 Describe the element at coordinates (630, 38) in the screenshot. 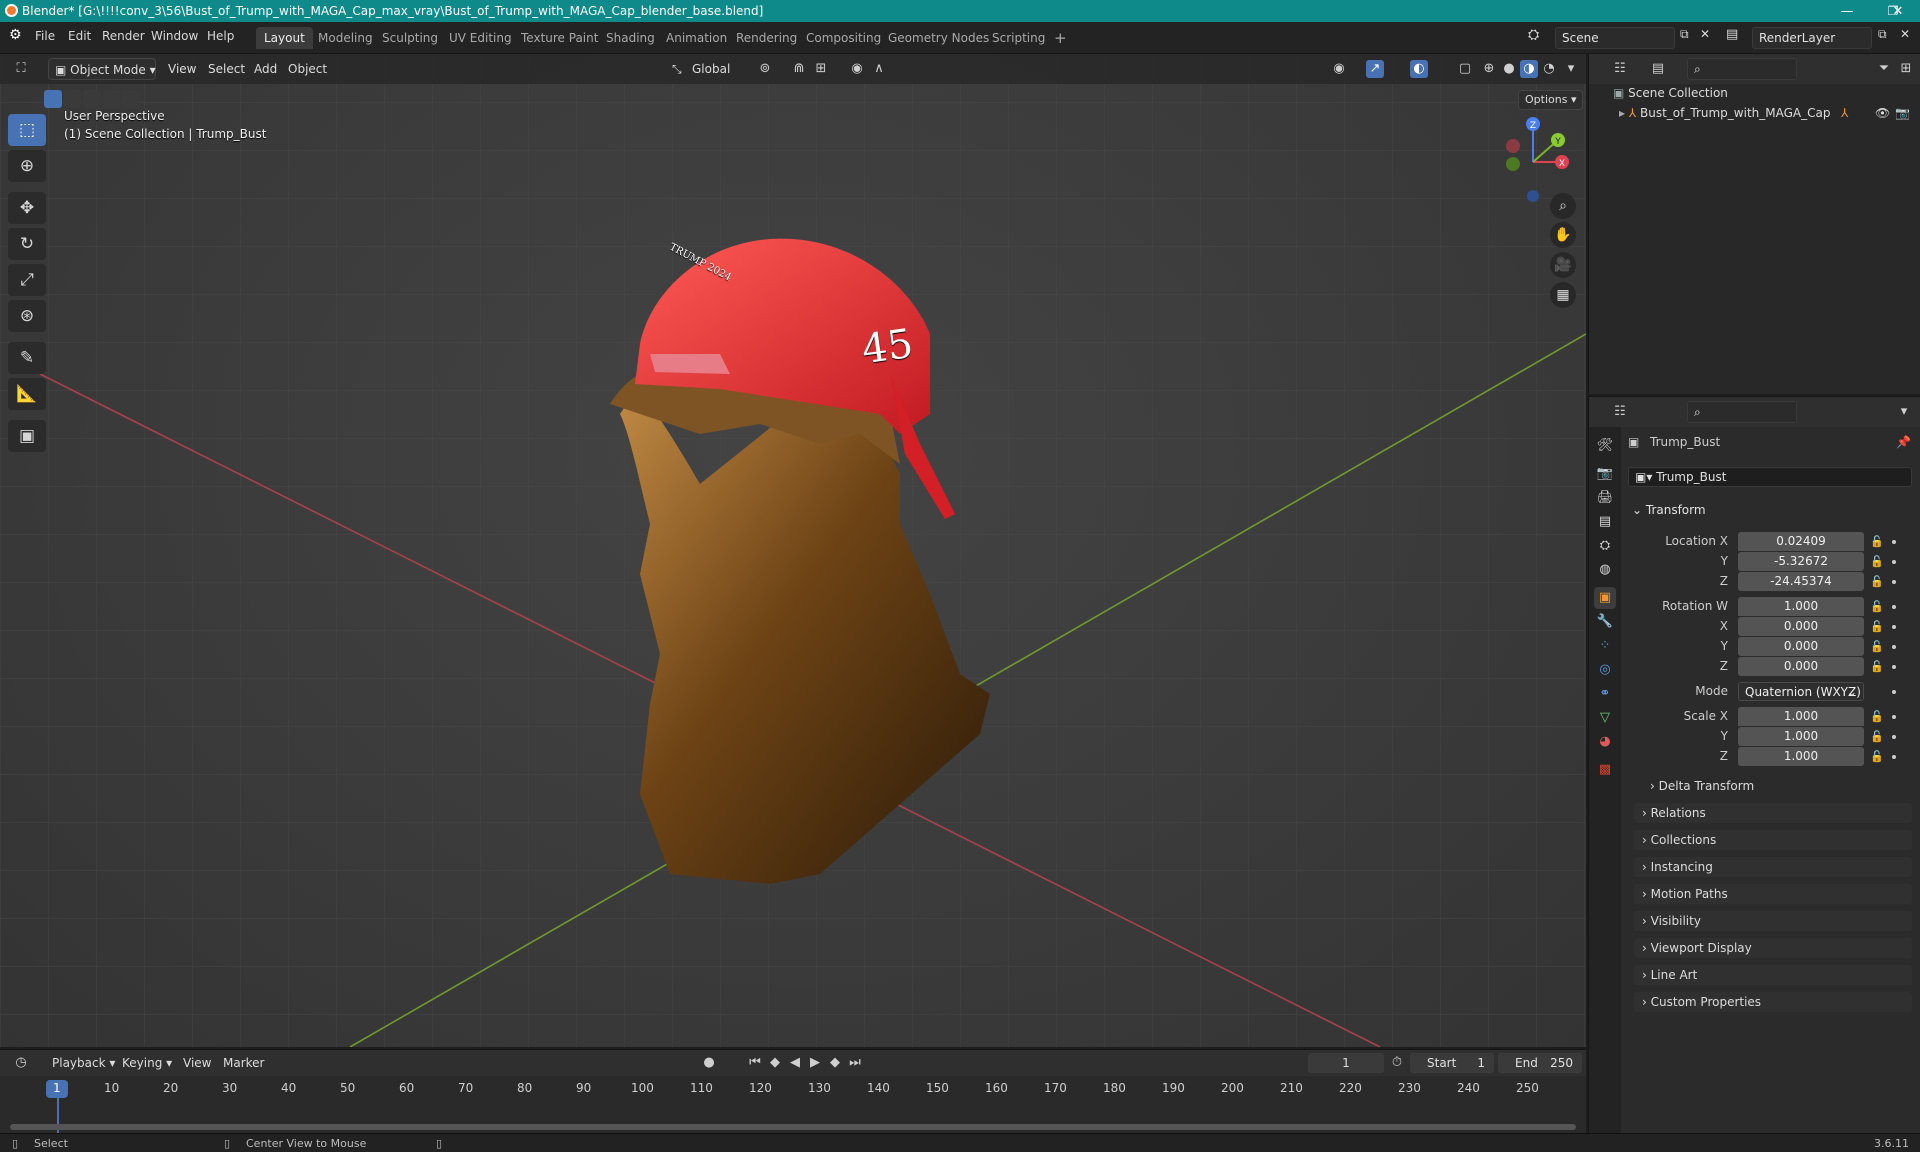

I see `tab-shading: Shading` at that location.